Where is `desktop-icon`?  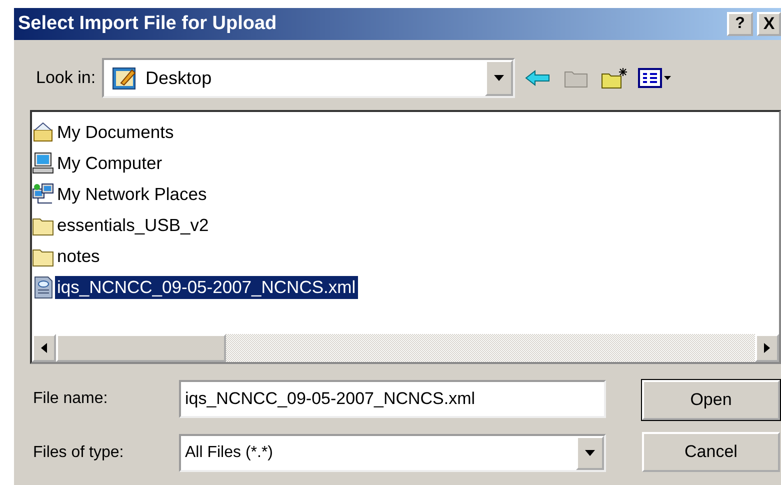
desktop-icon is located at coordinates (125, 78).